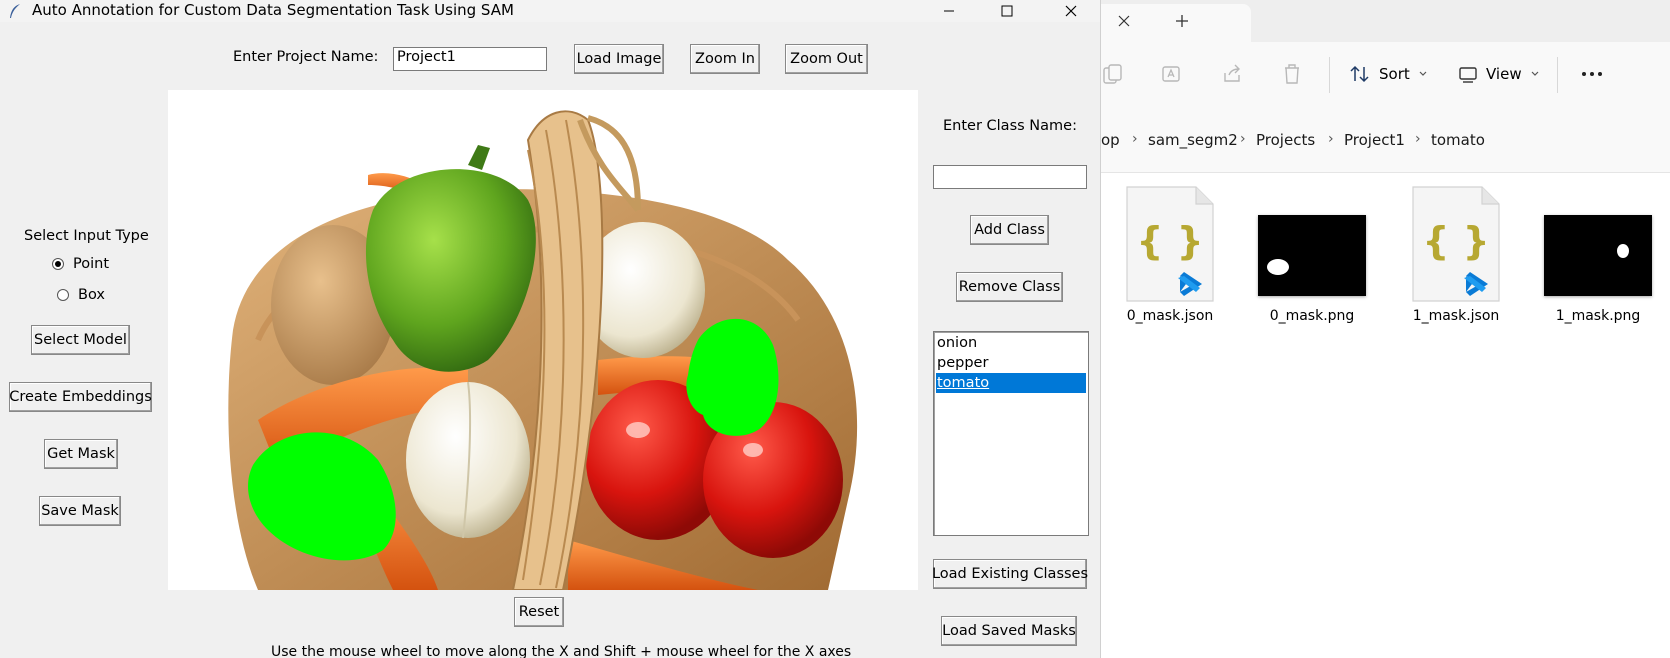 The image size is (1670, 658). What do you see at coordinates (306, 57) in the screenshot?
I see `project-name-label: Enter Project Name:` at bounding box center [306, 57].